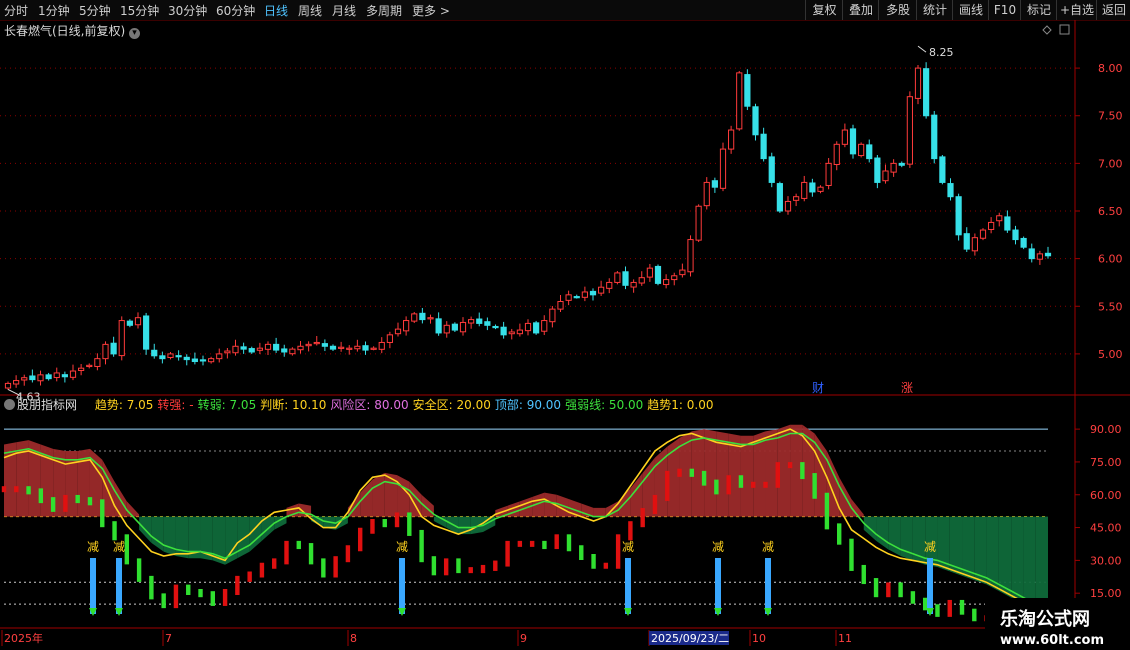 Image resolution: width=1130 pixels, height=650 pixels. What do you see at coordinates (1106, 429) in the screenshot?
I see `indicator-tick-label: 90.00` at bounding box center [1106, 429].